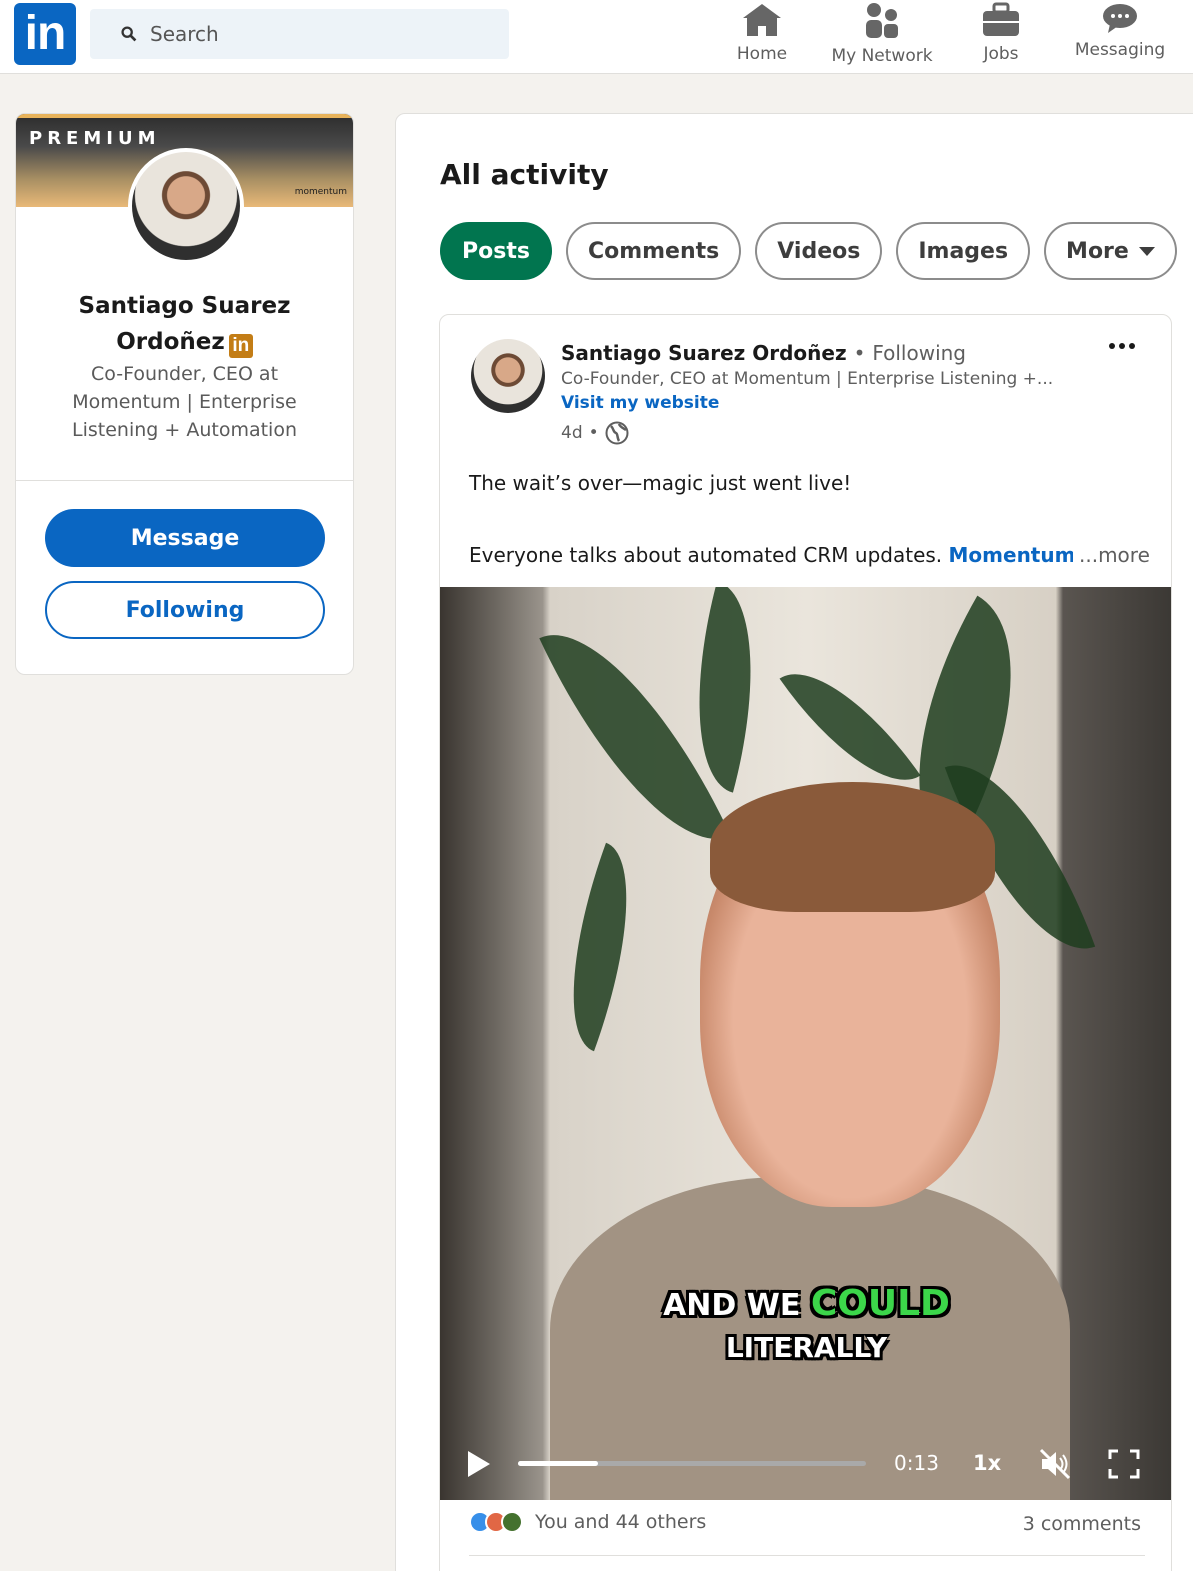 Image resolution: width=1193 pixels, height=1571 pixels. Describe the element at coordinates (640, 403) in the screenshot. I see `visit-website-link: Visit my website` at that location.